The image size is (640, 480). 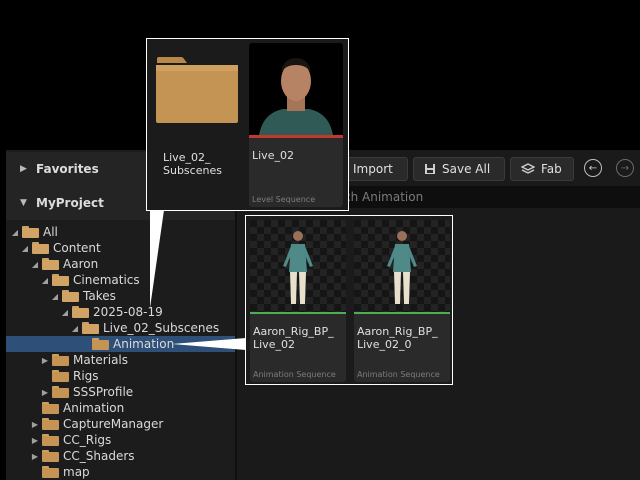 I want to click on tree-item-label: Content, so click(x=77, y=248).